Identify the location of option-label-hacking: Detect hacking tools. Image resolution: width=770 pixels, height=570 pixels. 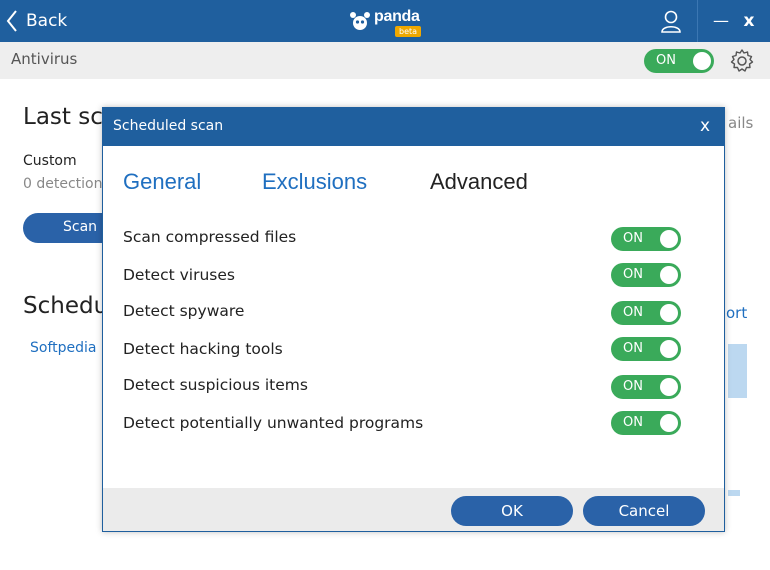
(203, 349).